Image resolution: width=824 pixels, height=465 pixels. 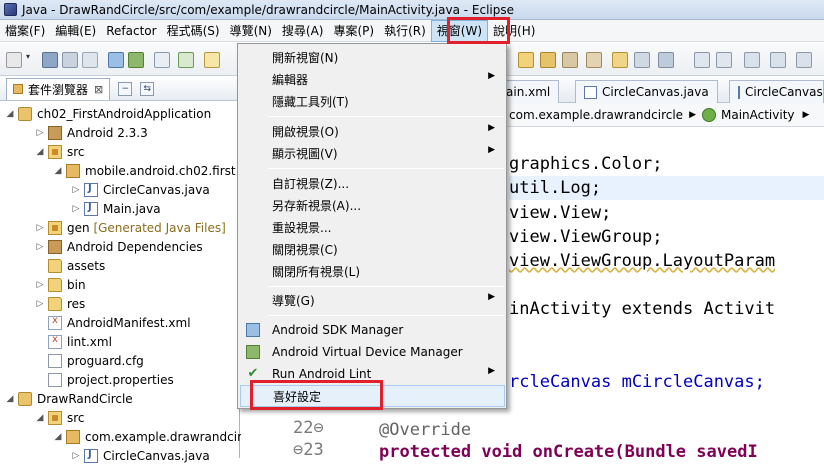 I want to click on menu-project: 專案(P), so click(x=353, y=31).